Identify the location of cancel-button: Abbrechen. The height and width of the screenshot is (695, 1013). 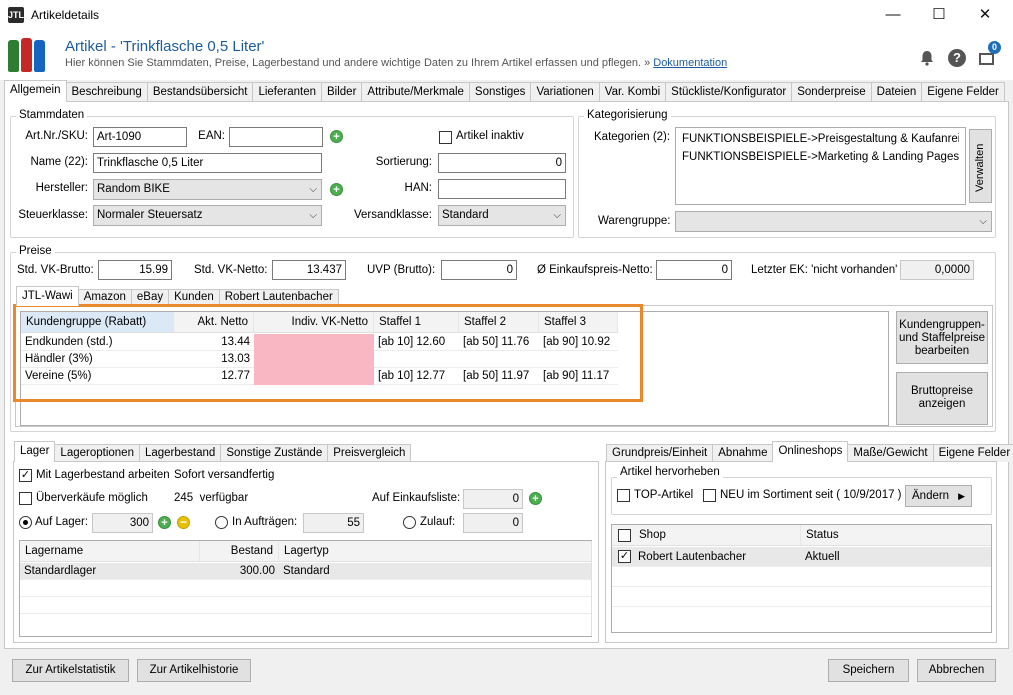
(956, 670).